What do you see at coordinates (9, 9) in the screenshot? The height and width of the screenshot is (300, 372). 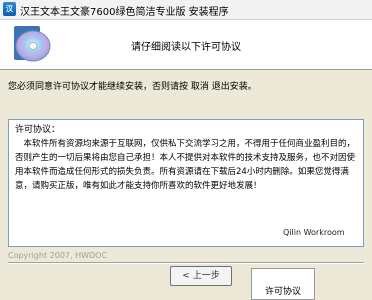 I see `installer-app-icon: 汉` at bounding box center [9, 9].